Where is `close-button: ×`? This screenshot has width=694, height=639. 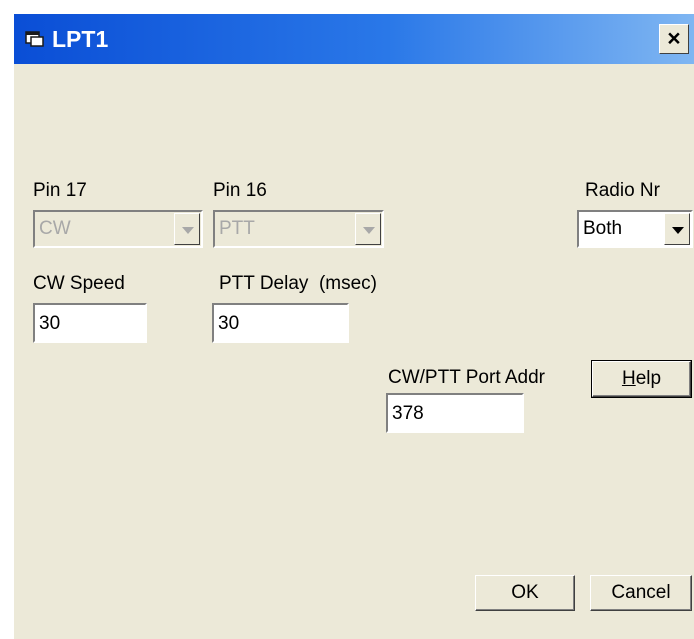
close-button: × is located at coordinates (674, 39).